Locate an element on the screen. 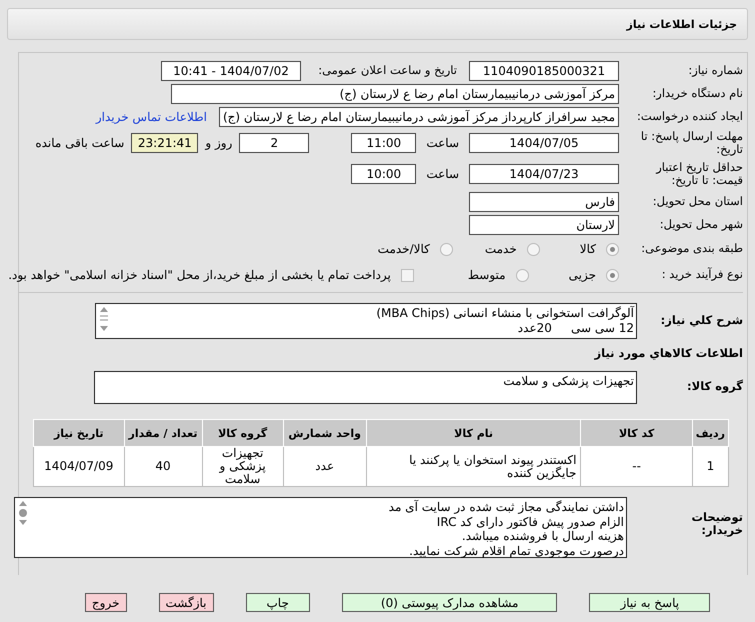 The image size is (755, 622). column-header: ردیف is located at coordinates (710, 433).